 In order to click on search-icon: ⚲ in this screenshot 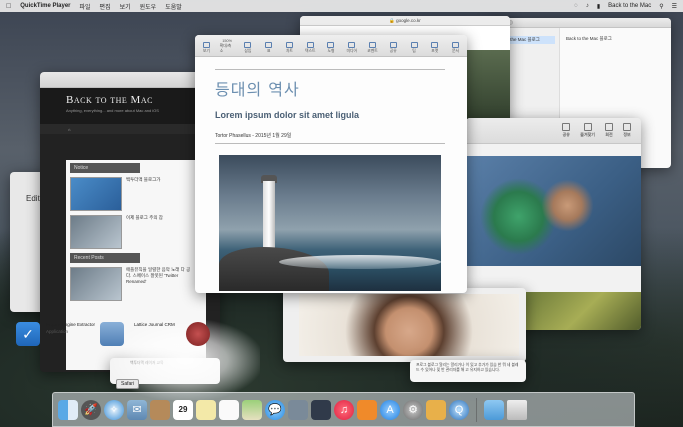, I will do `click(661, 6)`.